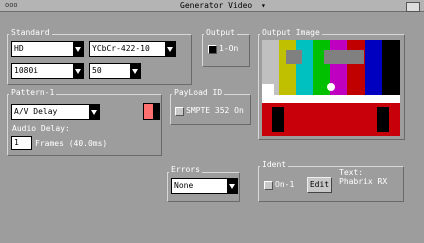 The width and height of the screenshot is (424, 243). What do you see at coordinates (19, 48) in the screenshot?
I see `format-value: HD` at bounding box center [19, 48].